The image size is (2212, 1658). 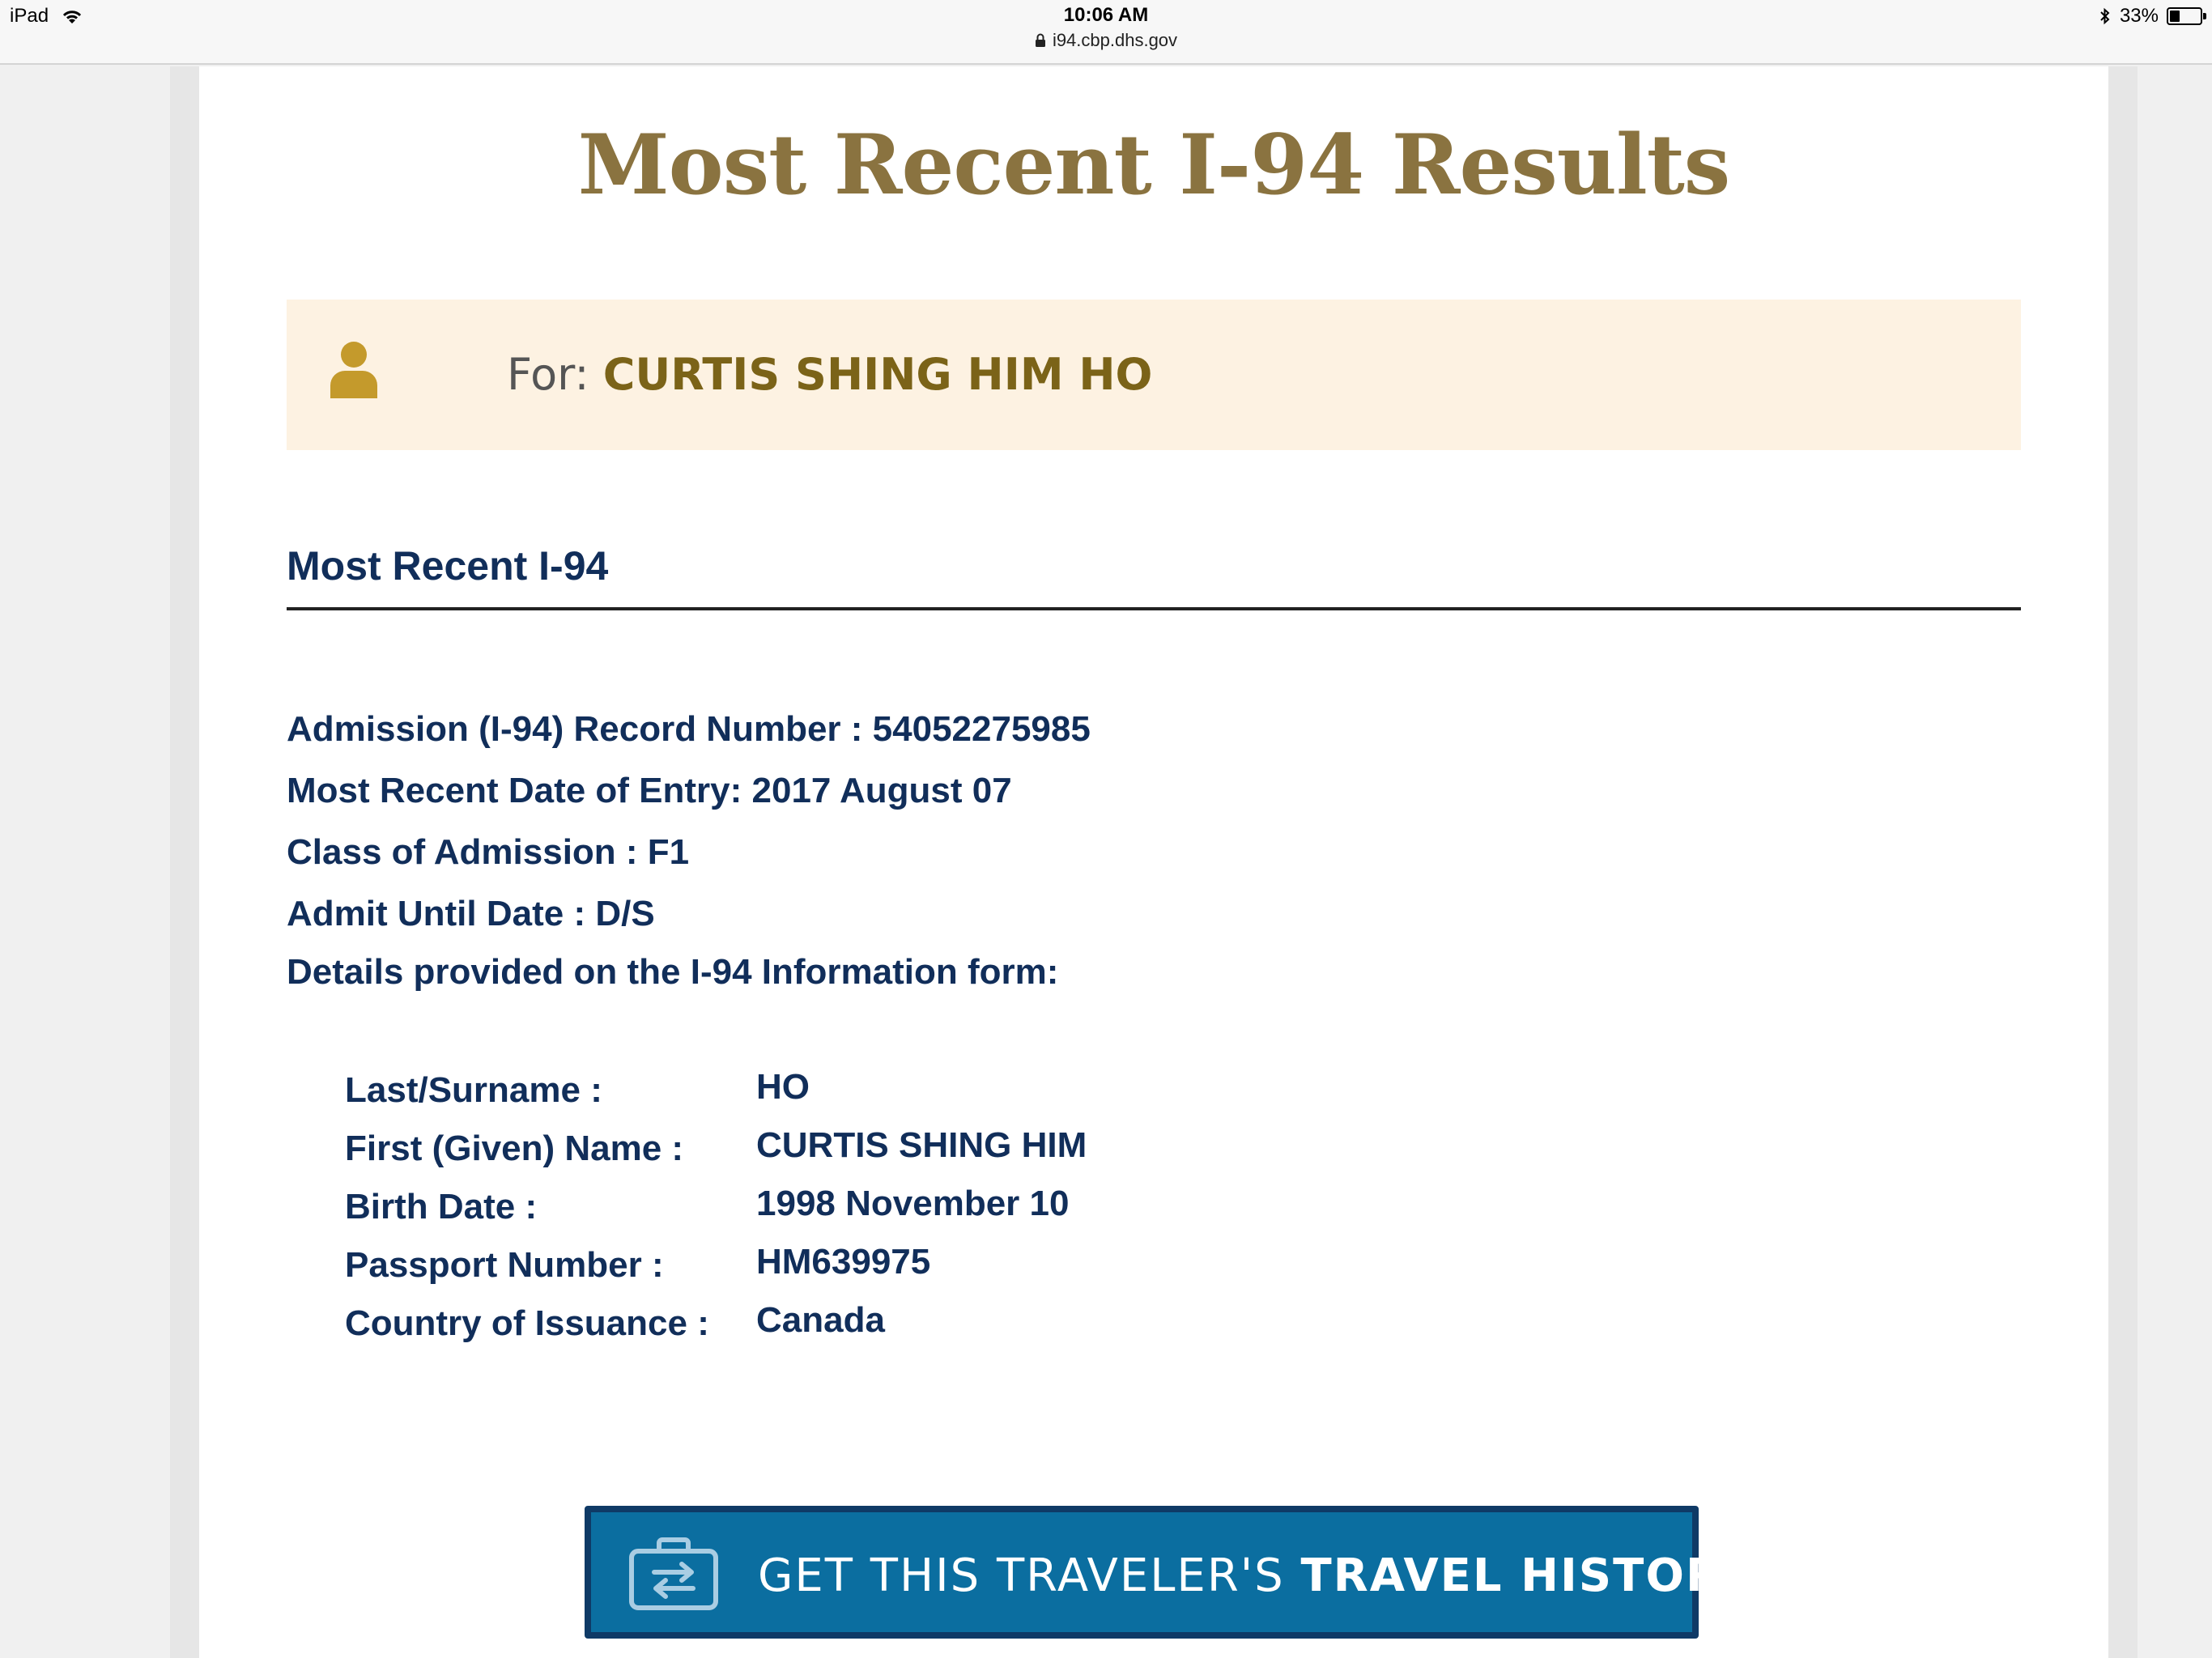 I want to click on battery-level, so click(x=2175, y=16).